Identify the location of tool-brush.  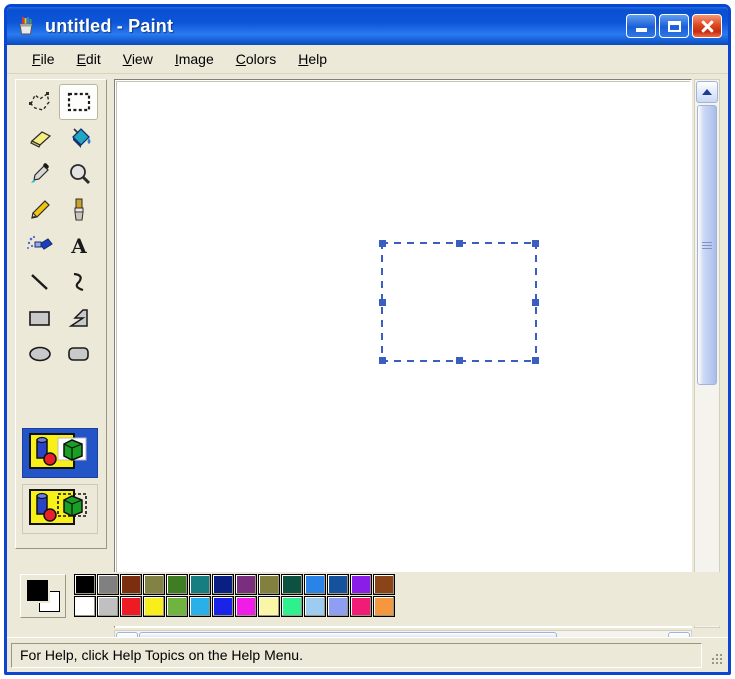
(78, 210).